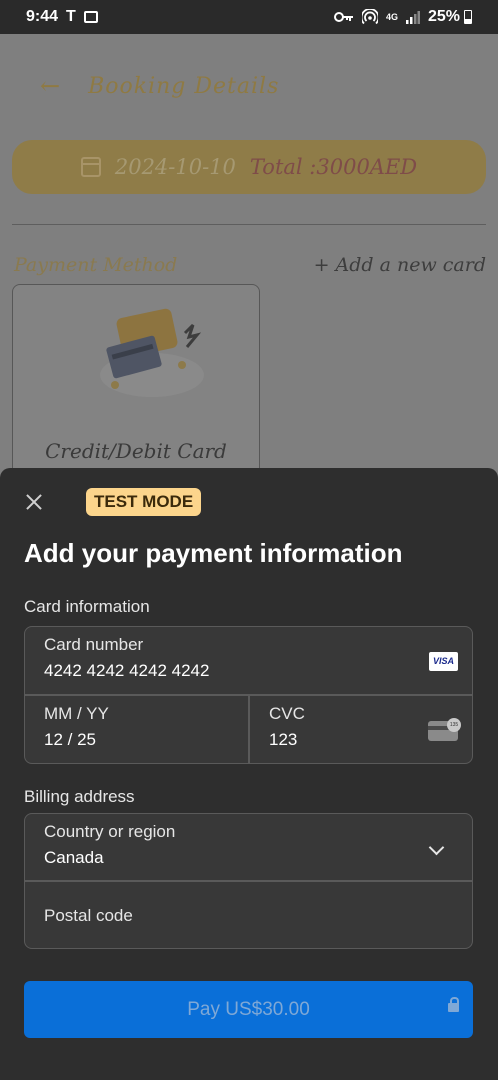 This screenshot has height=1080, width=498. I want to click on signal-icon, so click(412, 17).